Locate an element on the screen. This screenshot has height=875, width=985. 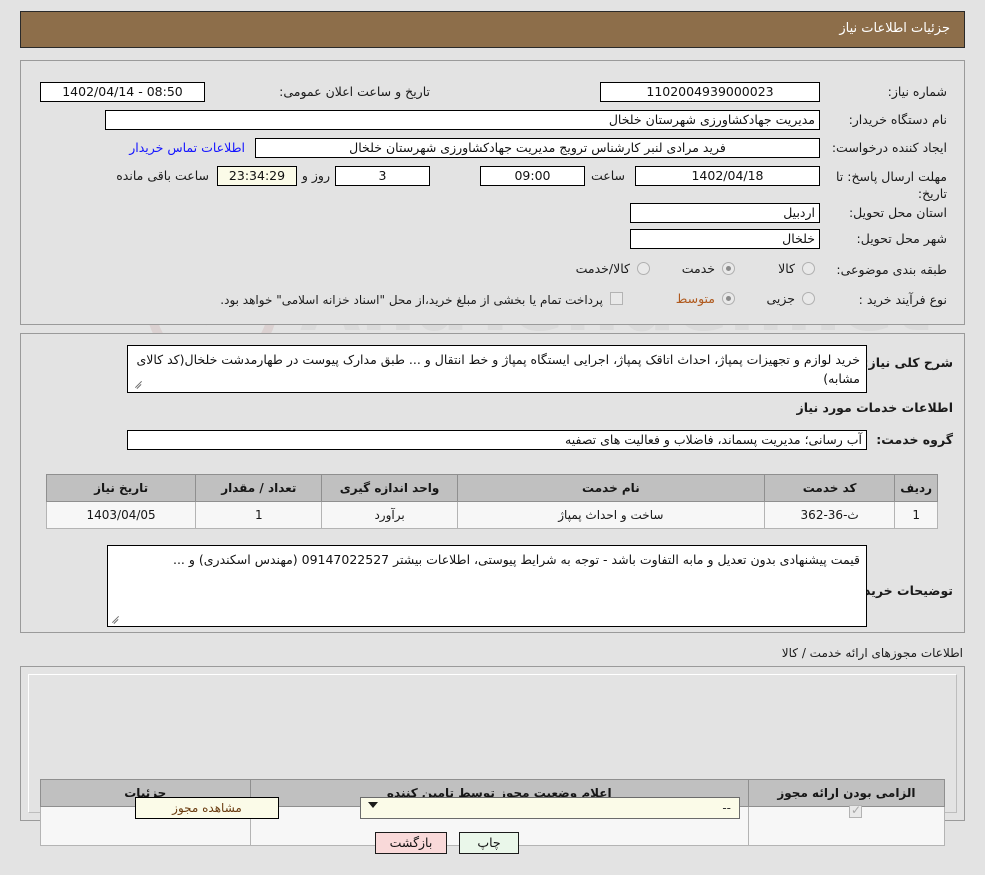
buyer-org-label: نام دستگاه خریدار: is located at coordinates (897, 119).